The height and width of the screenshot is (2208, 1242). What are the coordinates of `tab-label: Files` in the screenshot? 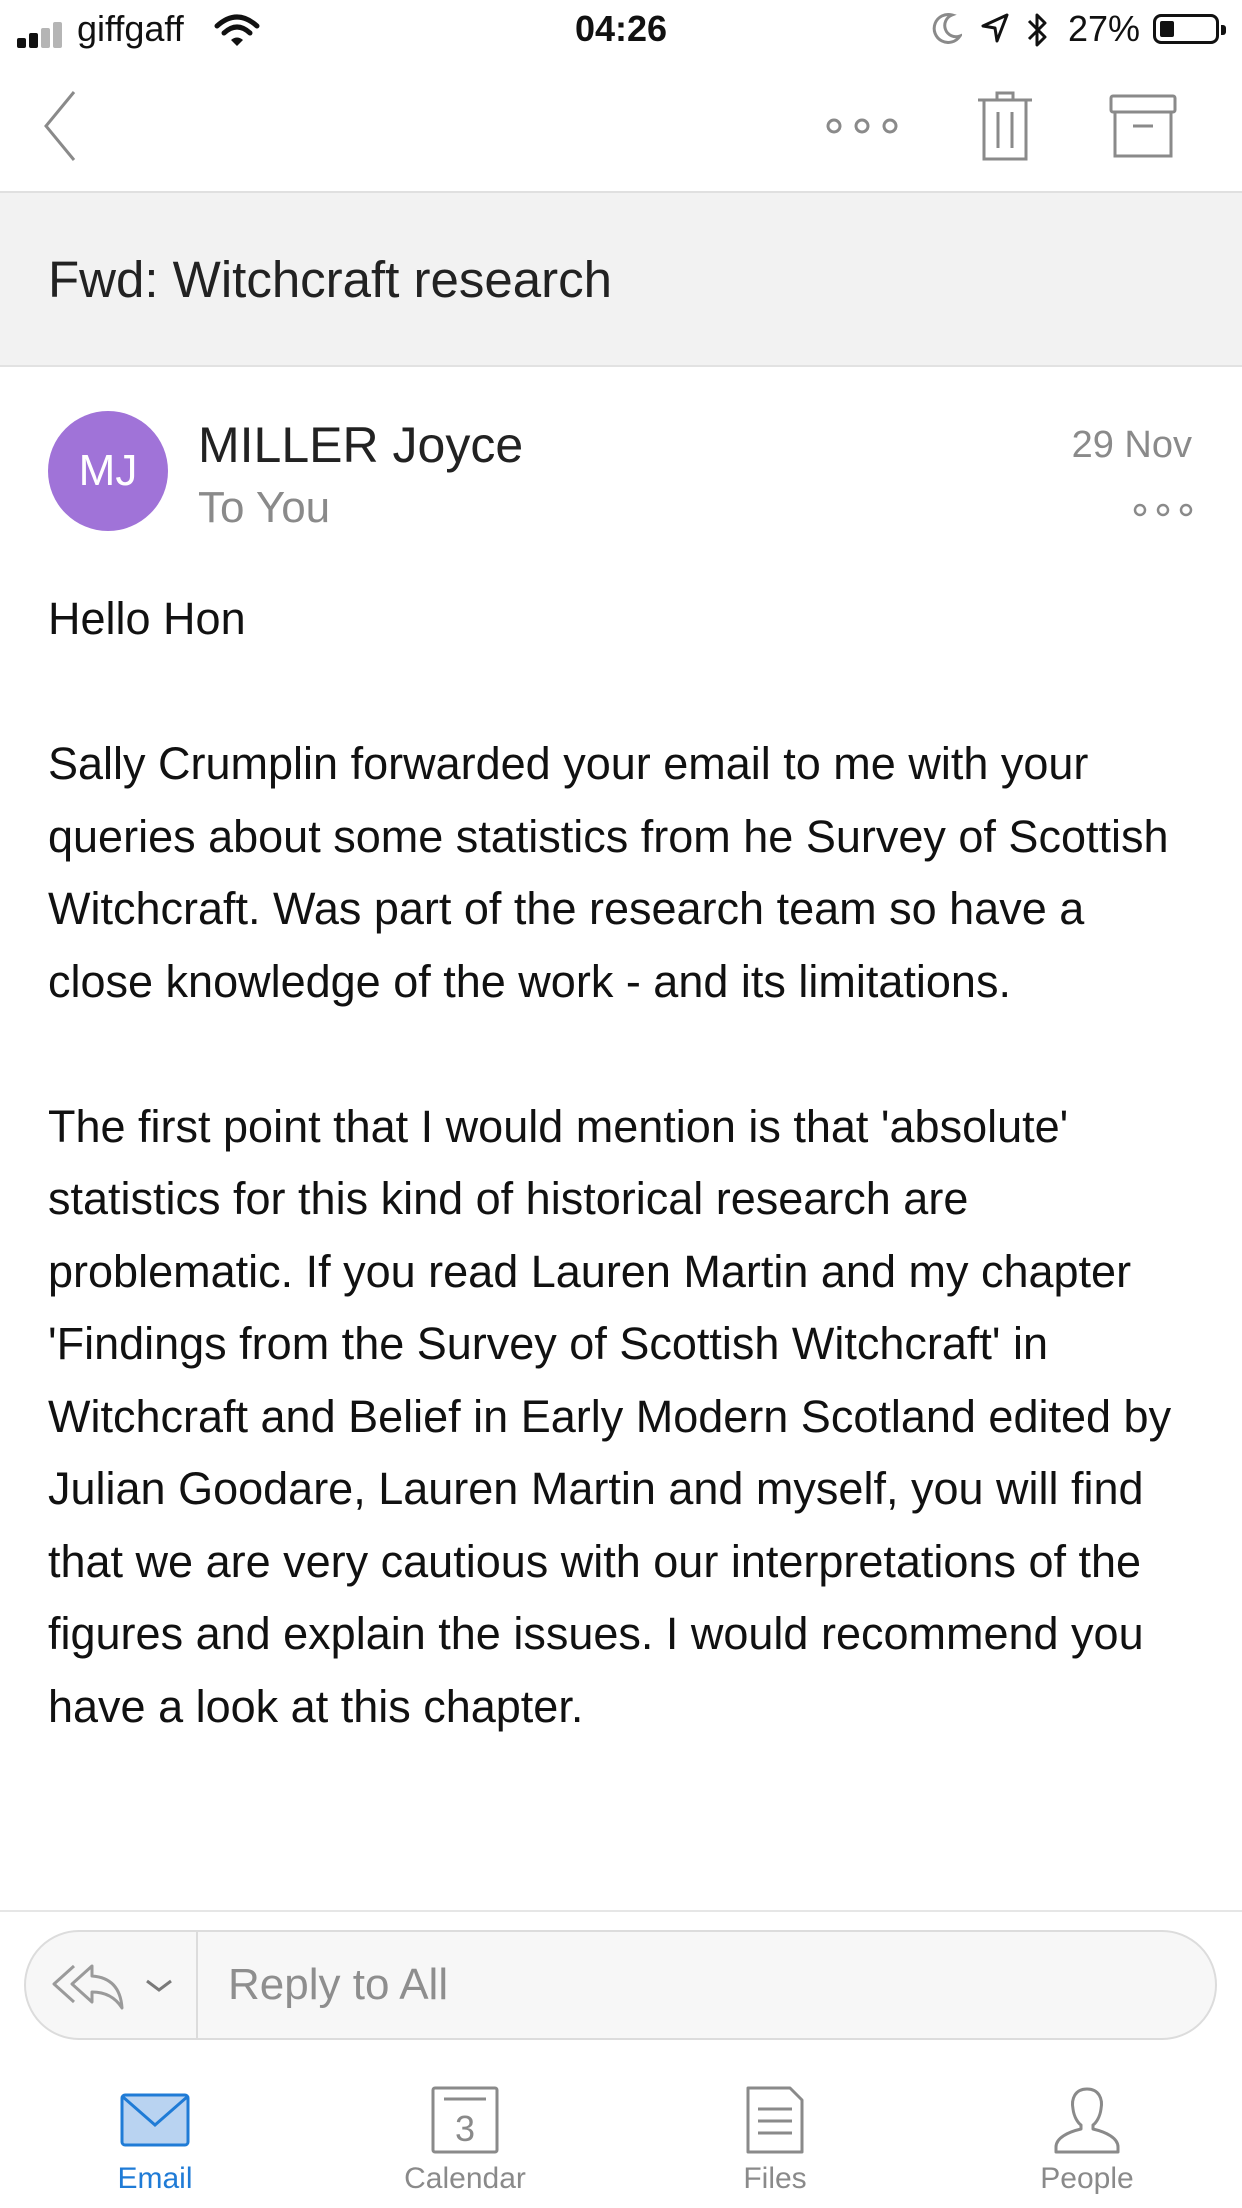 It's located at (775, 2178).